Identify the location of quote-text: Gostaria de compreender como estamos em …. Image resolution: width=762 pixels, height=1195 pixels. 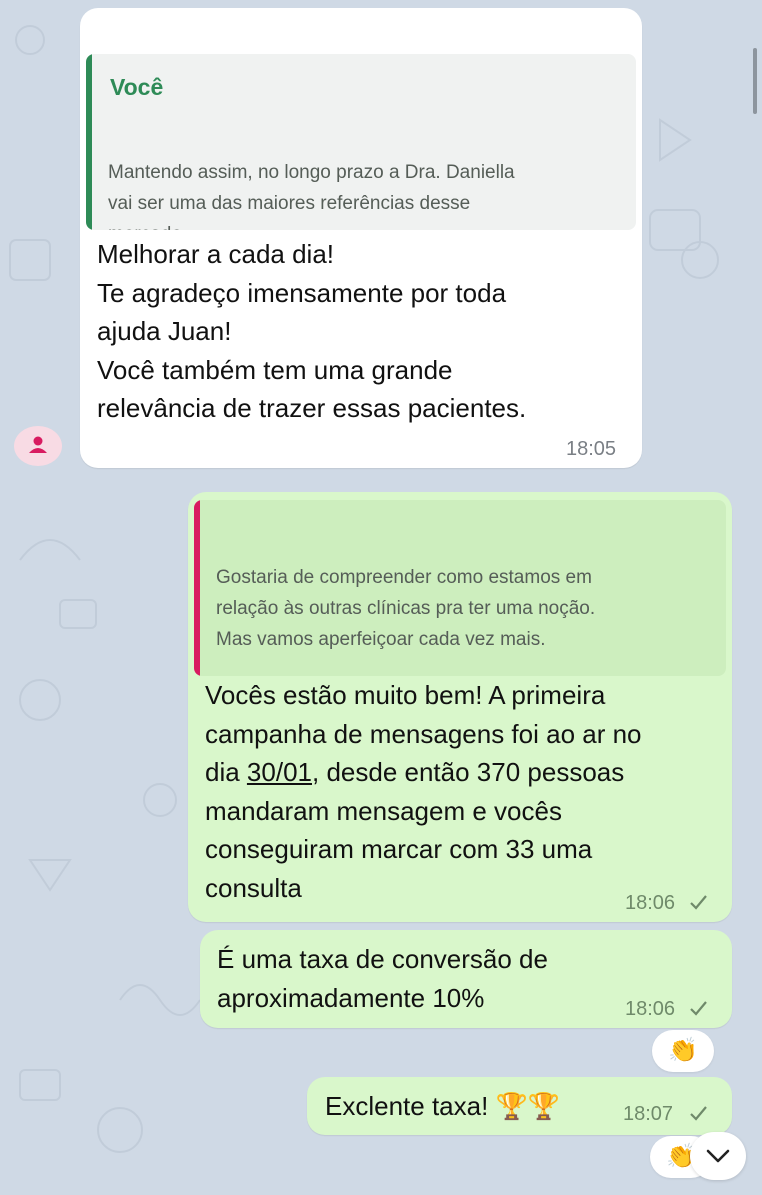
(406, 608).